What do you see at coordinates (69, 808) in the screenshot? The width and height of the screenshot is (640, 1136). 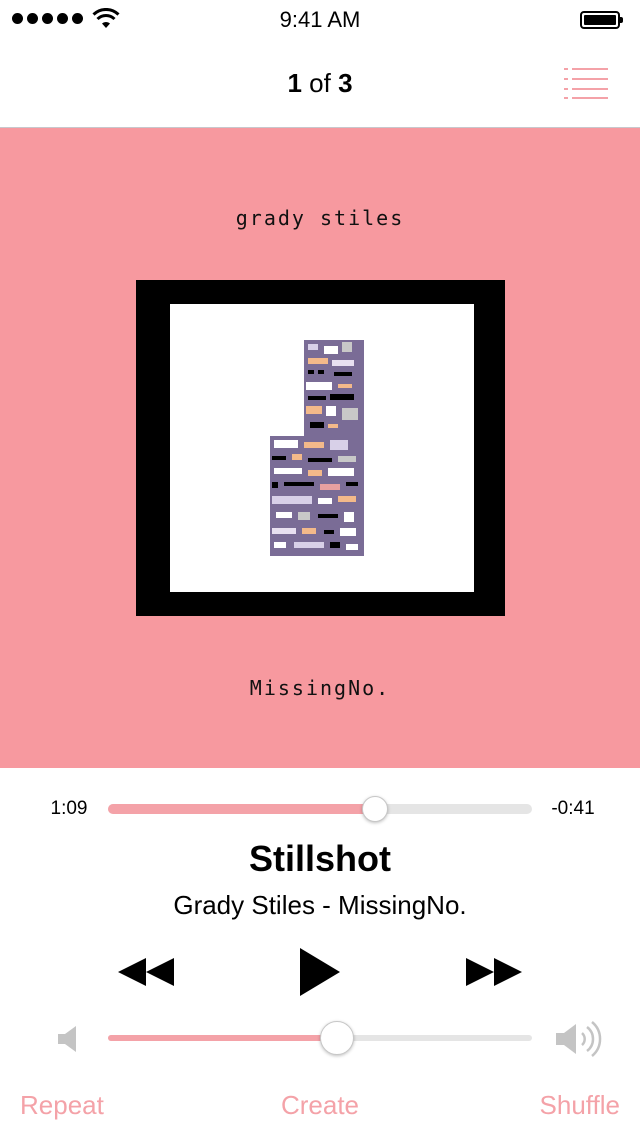 I see `elapsed-time: 1:09` at bounding box center [69, 808].